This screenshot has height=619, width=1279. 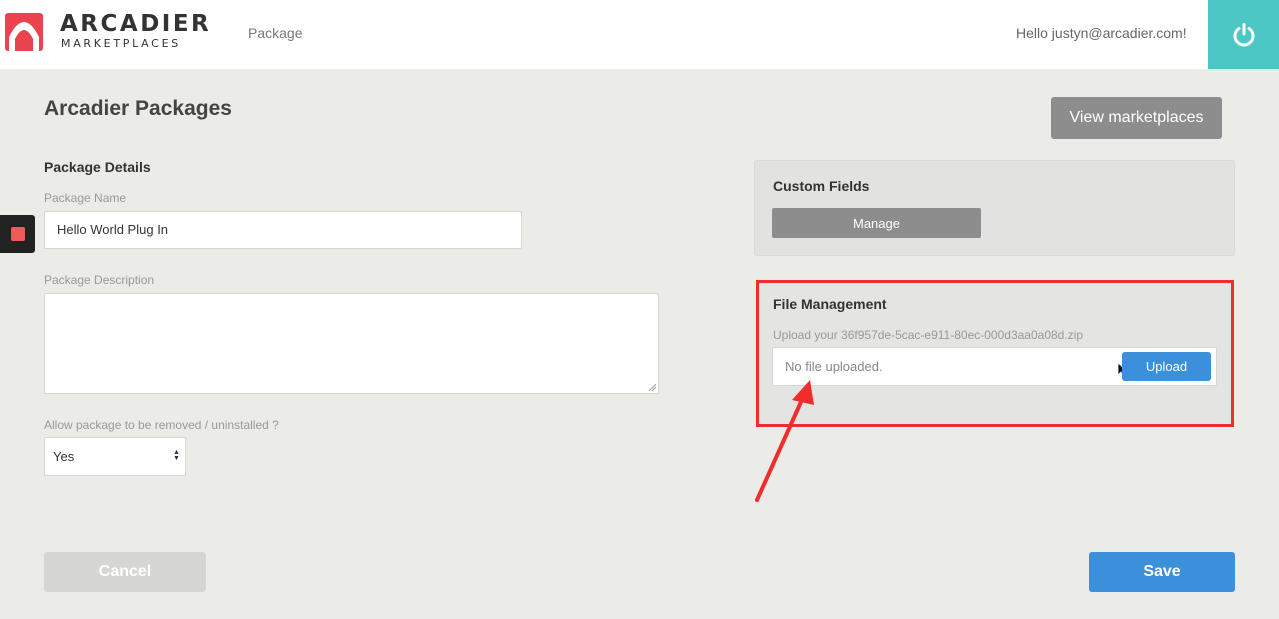 I want to click on annotation-highlight-box, so click(x=995, y=353).